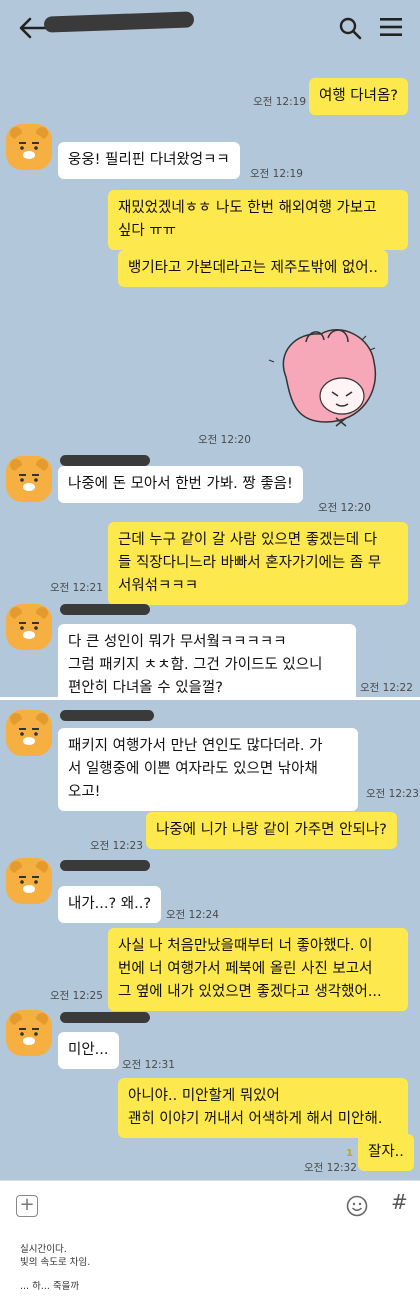 The width and height of the screenshot is (420, 1299). I want to click on search-icon, so click(350, 28).